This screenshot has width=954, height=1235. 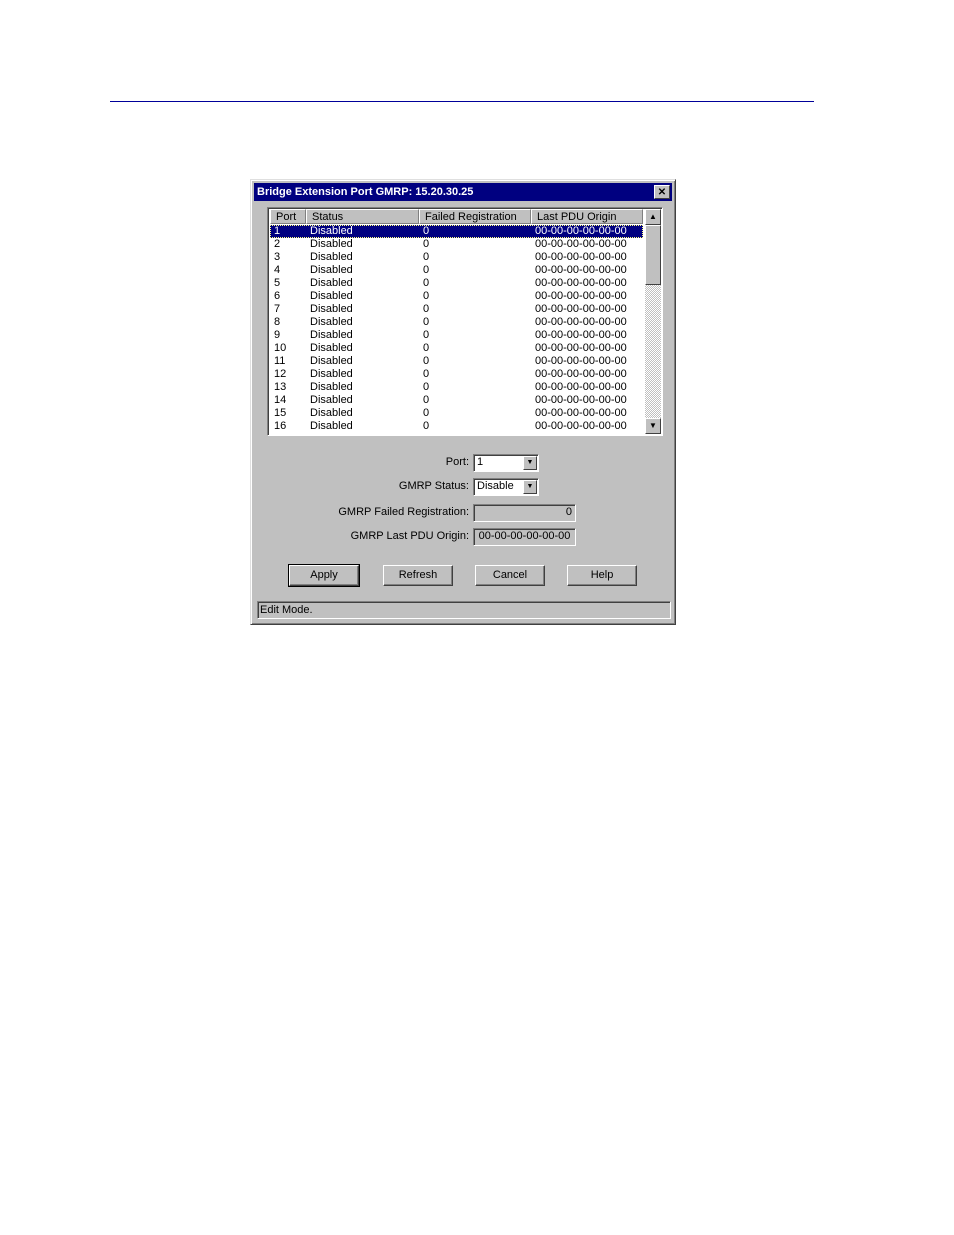 I want to click on arrow-down-icon: ▼, so click(x=653, y=425).